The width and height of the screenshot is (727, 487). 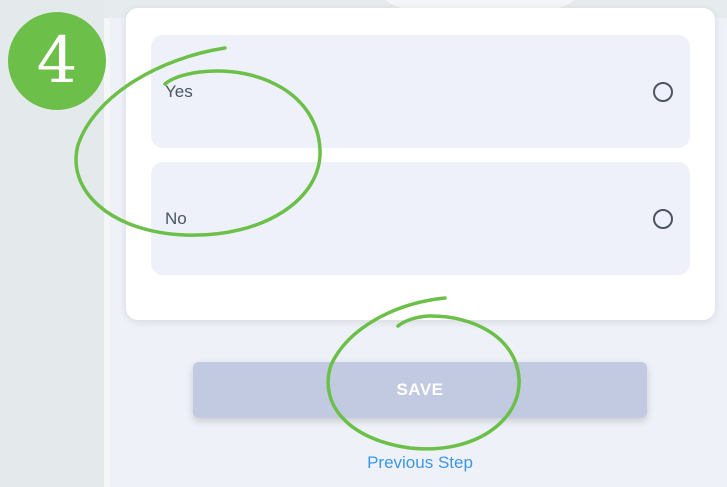 I want to click on step-number: 4, so click(x=57, y=61).